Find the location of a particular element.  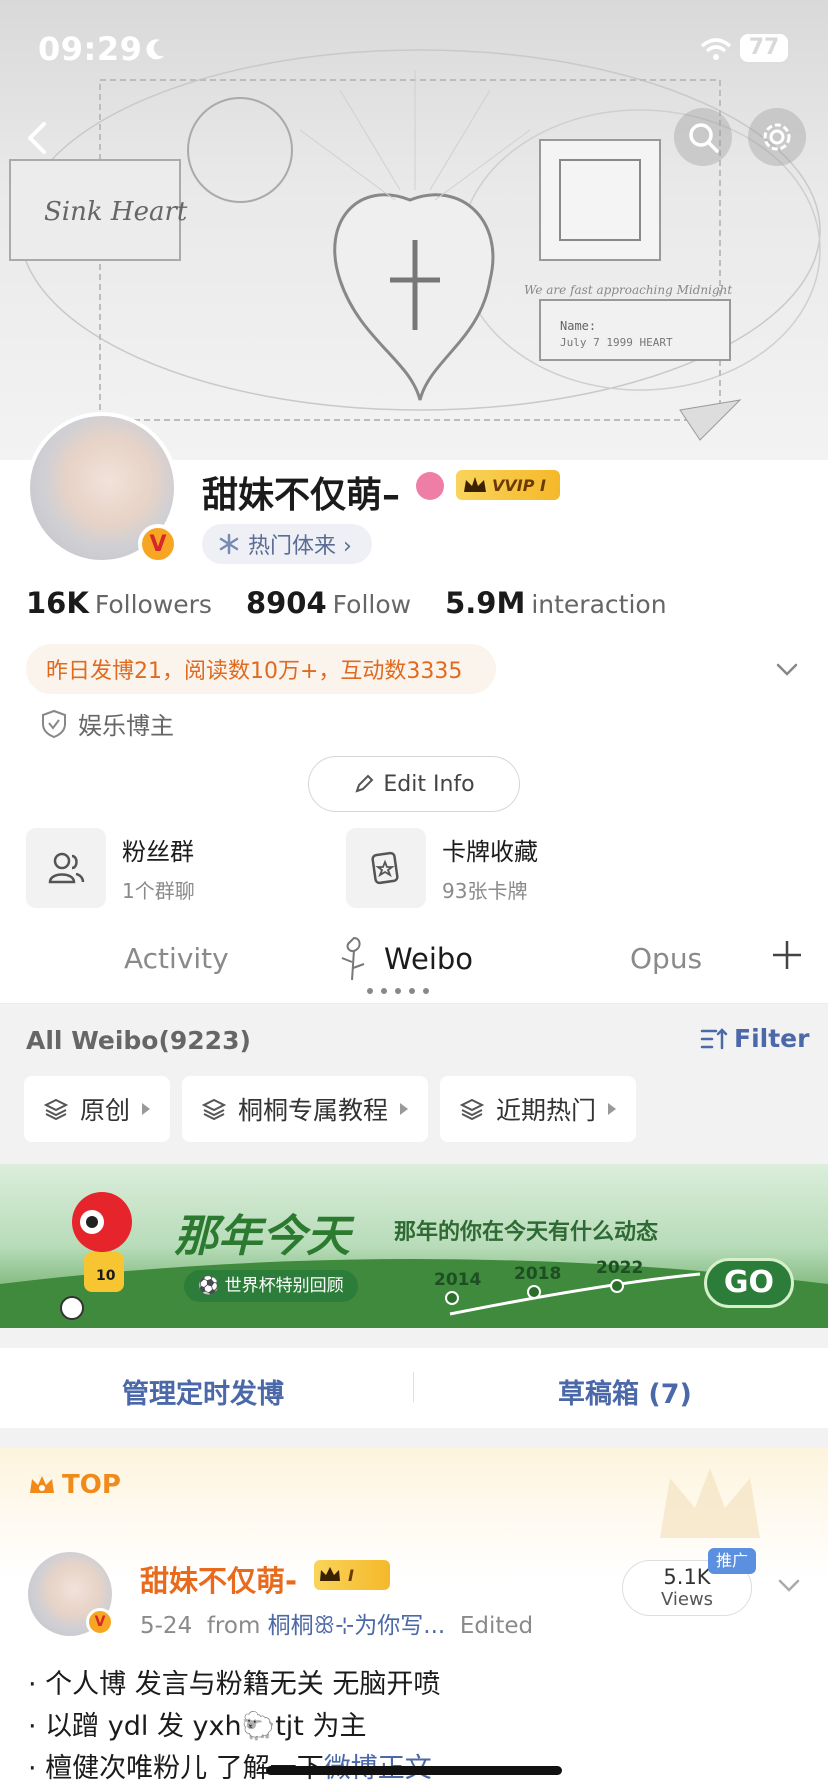

stat-value: 5.9M is located at coordinates (485, 603).